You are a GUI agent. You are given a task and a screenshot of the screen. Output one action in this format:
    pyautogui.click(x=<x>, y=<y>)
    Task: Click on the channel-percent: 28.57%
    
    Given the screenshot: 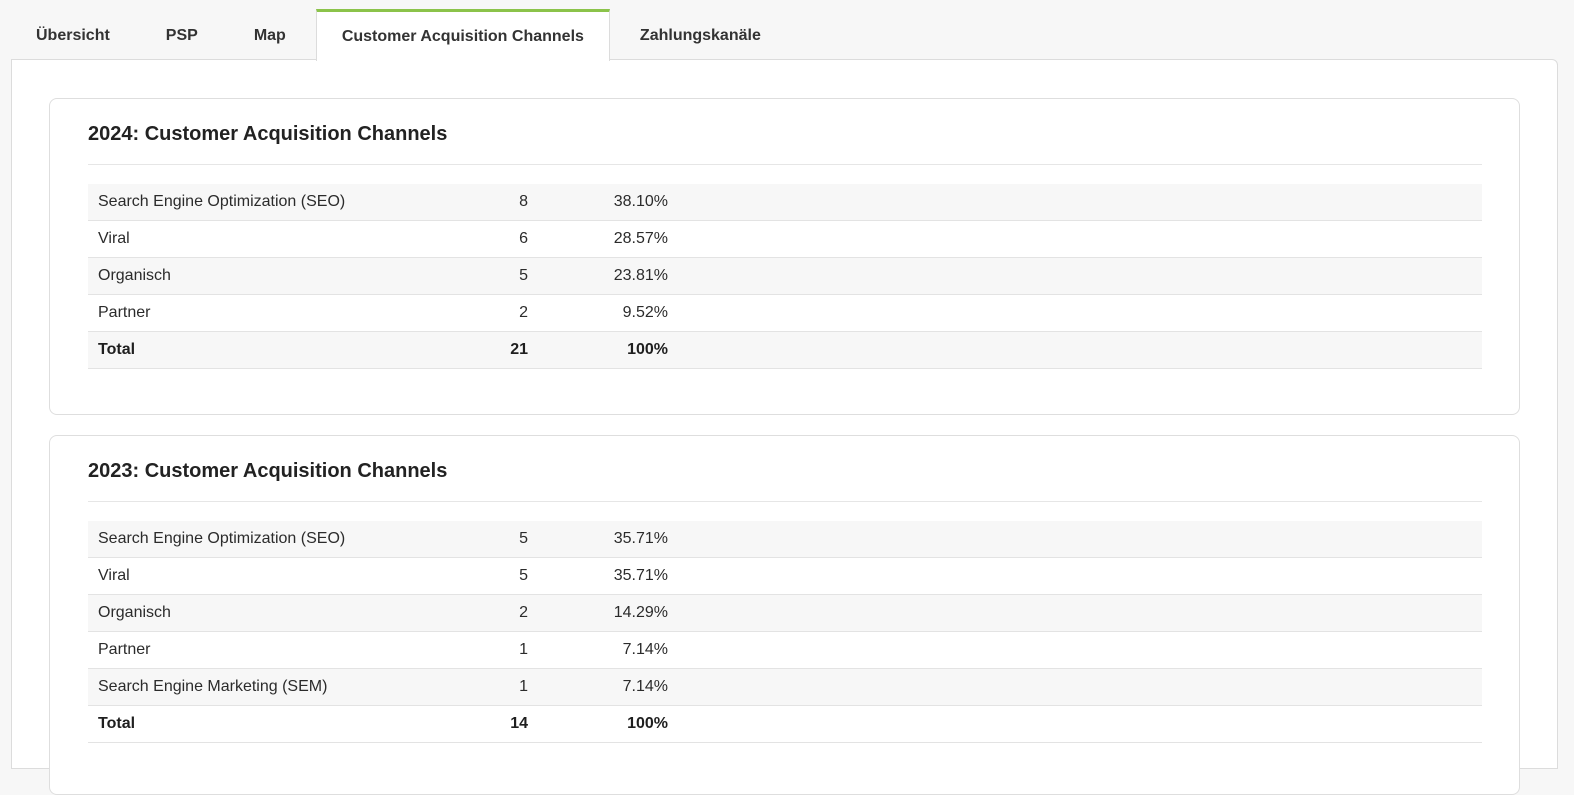 What is the action you would take?
    pyautogui.click(x=640, y=238)
    